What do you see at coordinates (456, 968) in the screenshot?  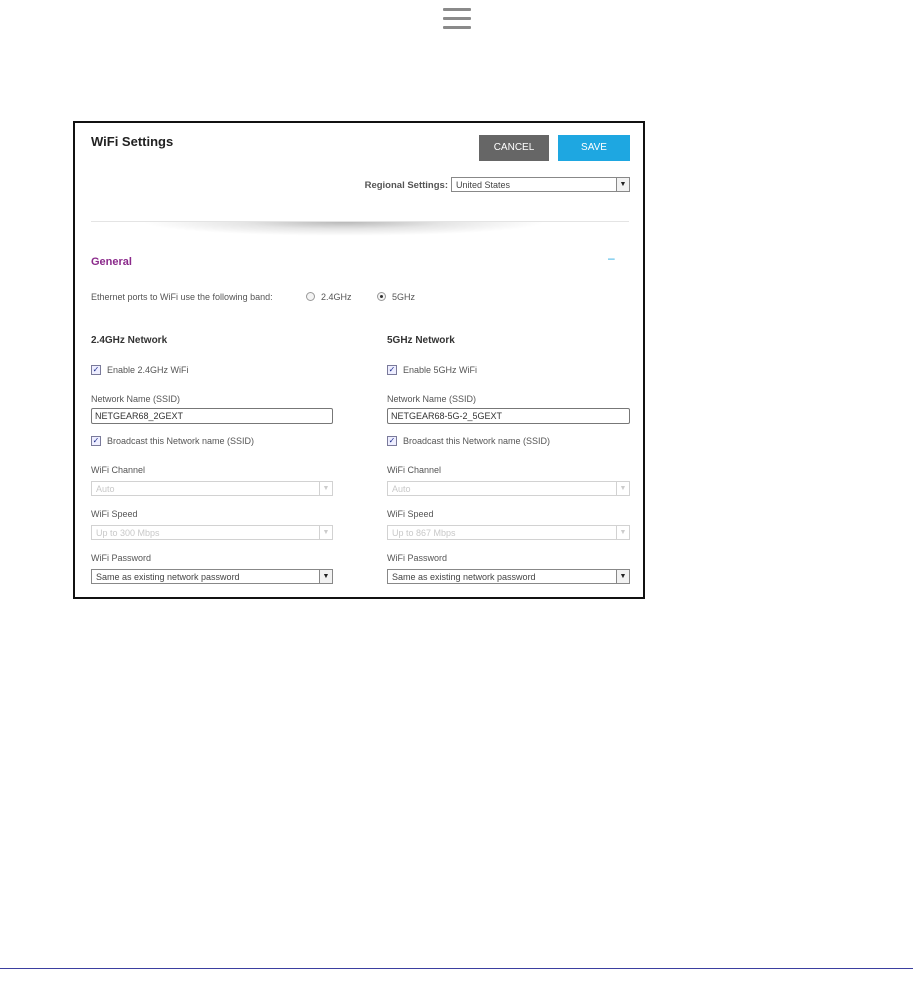 I see `page-footer-rule` at bounding box center [456, 968].